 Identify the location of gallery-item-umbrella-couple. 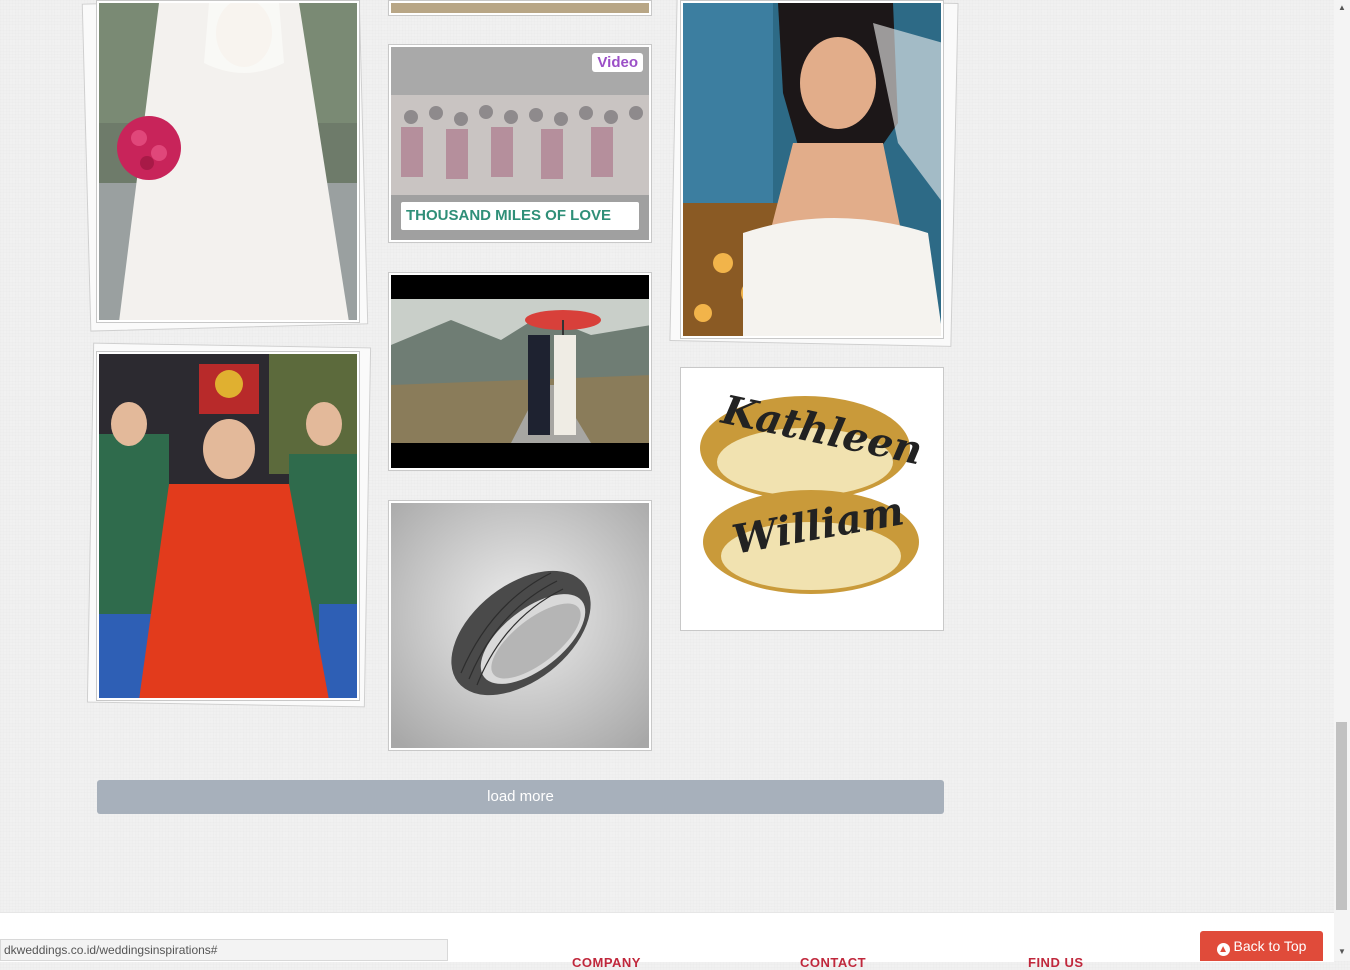
(520, 371).